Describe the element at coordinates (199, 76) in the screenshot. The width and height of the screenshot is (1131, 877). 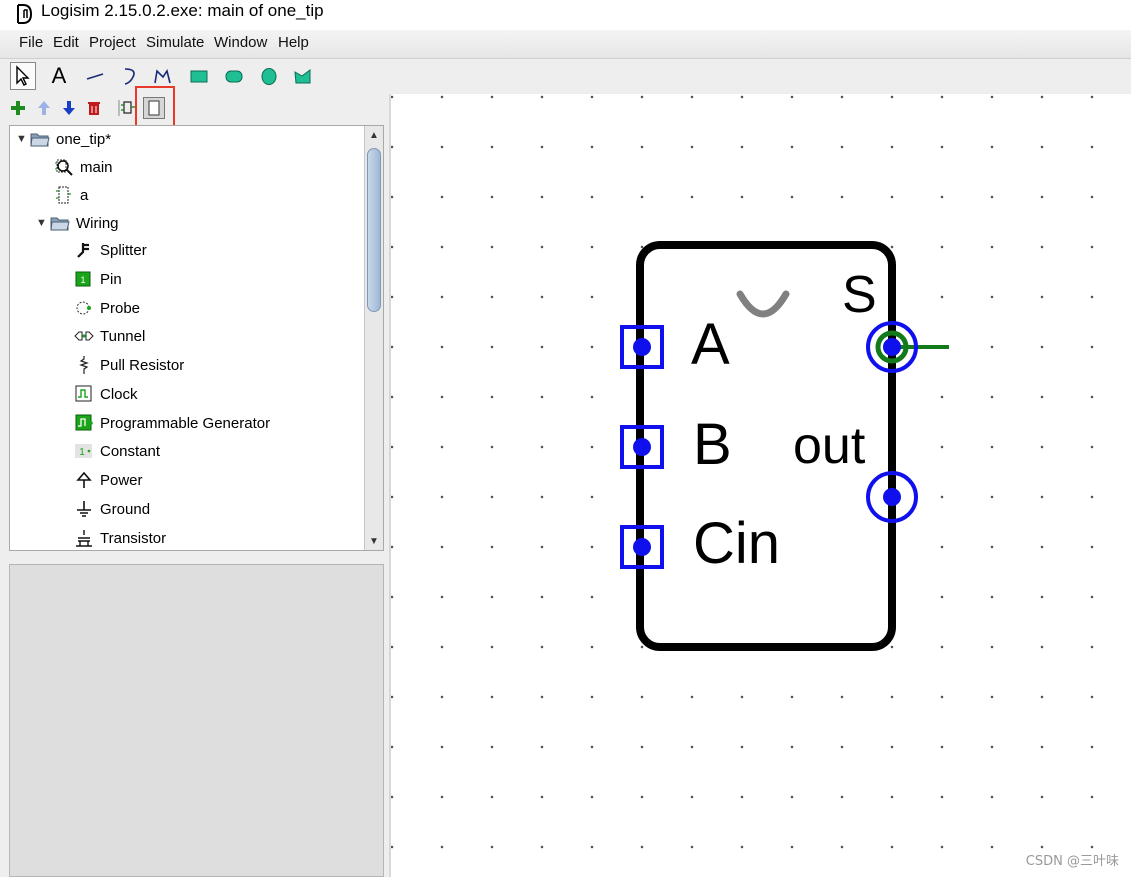
I see `rectangle-tool-icon` at that location.